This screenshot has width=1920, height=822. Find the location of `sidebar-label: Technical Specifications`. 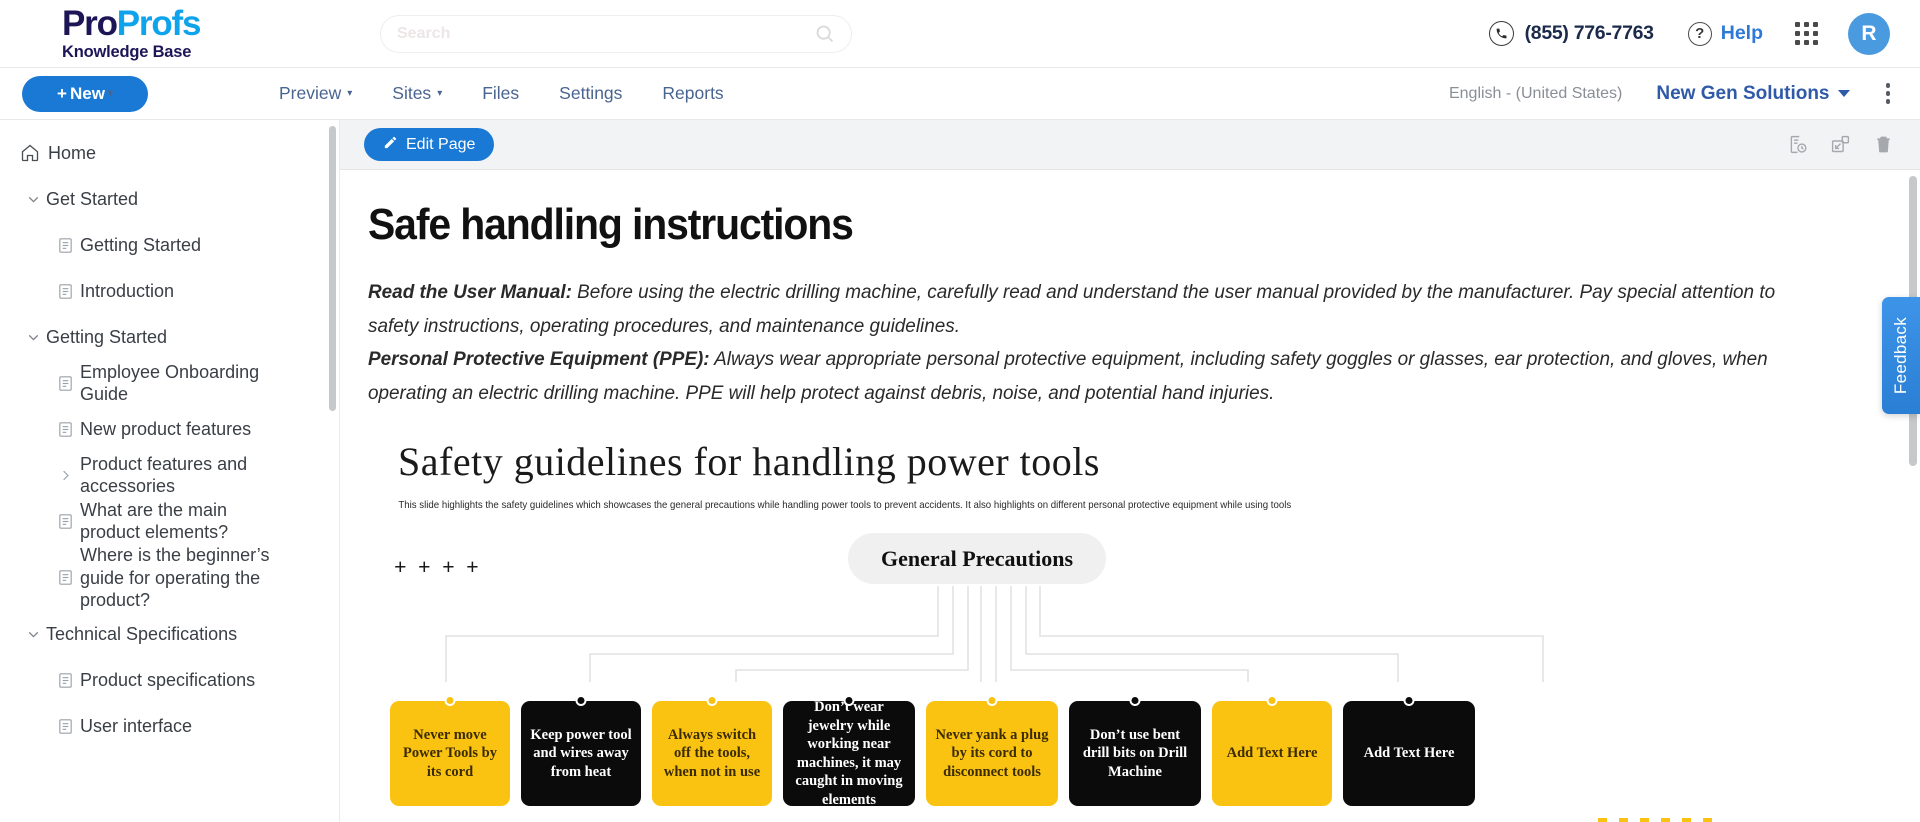

sidebar-label: Technical Specifications is located at coordinates (142, 634).